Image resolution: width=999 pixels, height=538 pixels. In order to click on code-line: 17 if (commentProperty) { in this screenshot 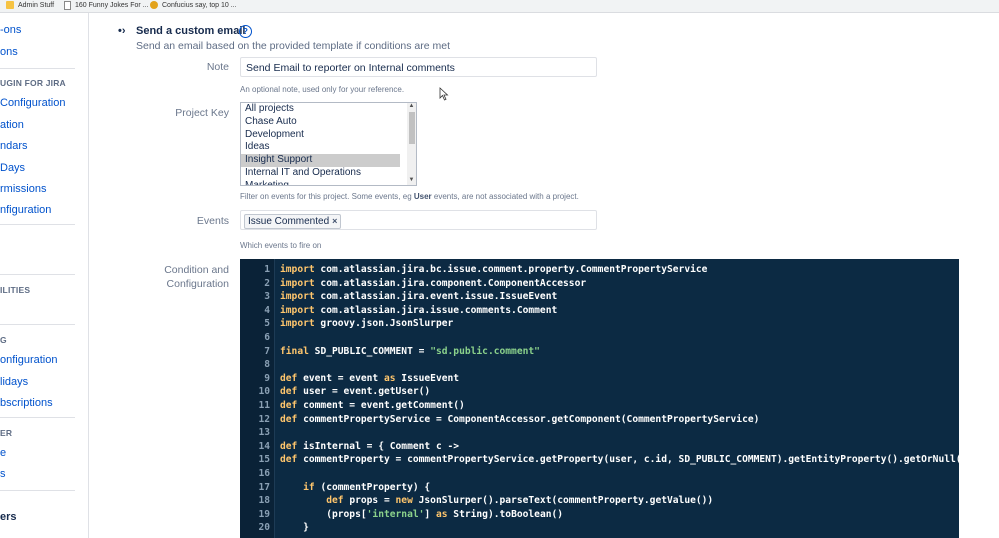, I will do `click(335, 488)`.